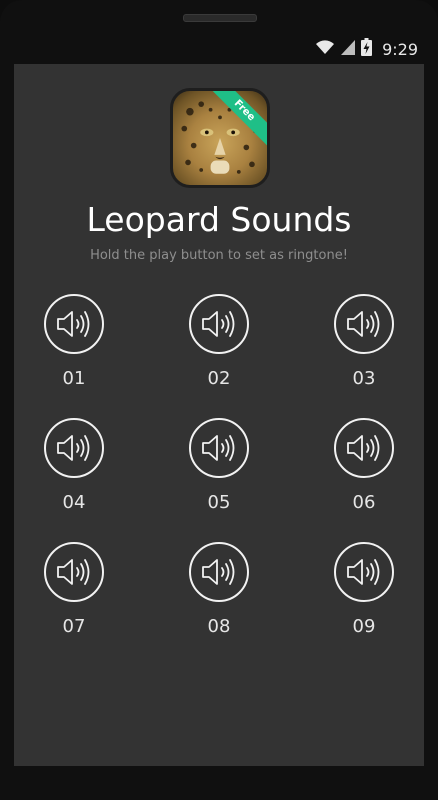 The height and width of the screenshot is (800, 438). Describe the element at coordinates (364, 626) in the screenshot. I see `sound-label: 09` at that location.